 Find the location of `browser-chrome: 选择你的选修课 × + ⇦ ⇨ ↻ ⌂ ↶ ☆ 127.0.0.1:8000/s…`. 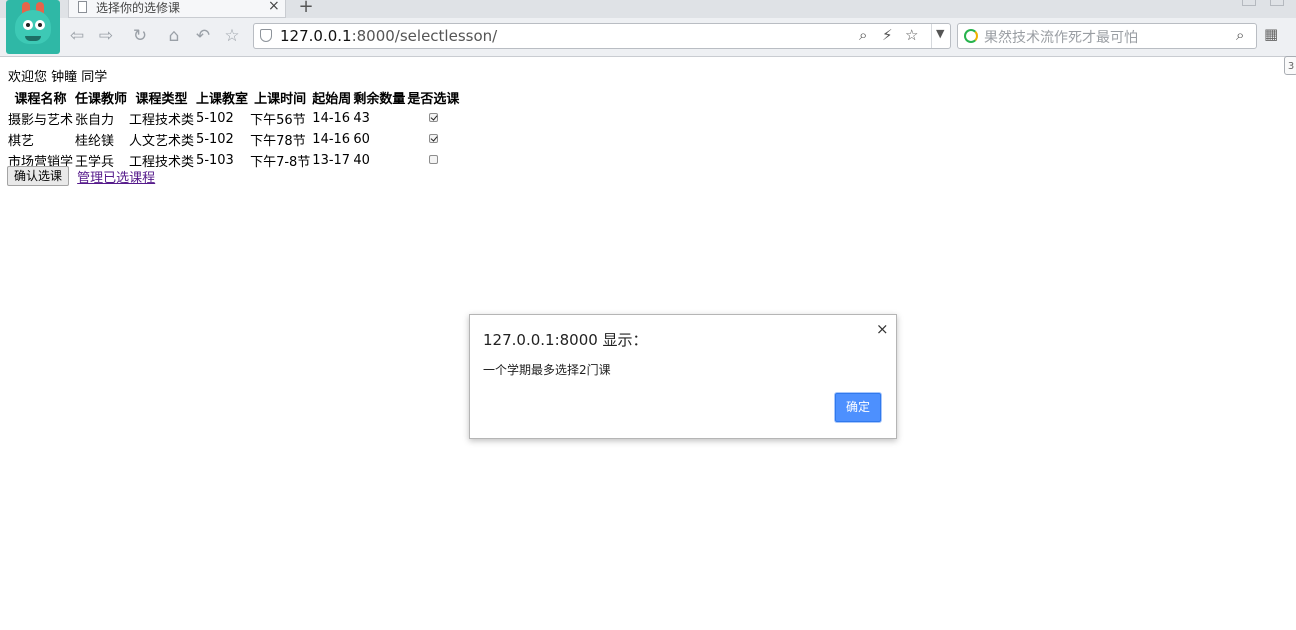

browser-chrome: 选择你的选修课 × + ⇦ ⇨ ↻ ⌂ ↶ ☆ 127.0.0.1:8000/s… is located at coordinates (648, 28).